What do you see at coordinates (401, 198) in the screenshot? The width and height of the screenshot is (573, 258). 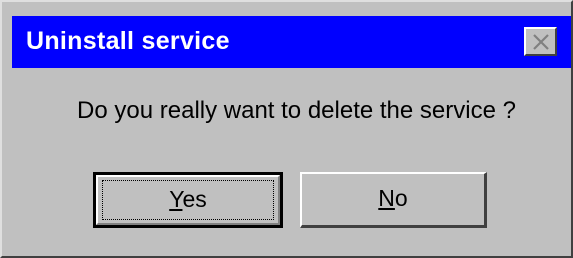 I see `no-label-rest: o` at bounding box center [401, 198].